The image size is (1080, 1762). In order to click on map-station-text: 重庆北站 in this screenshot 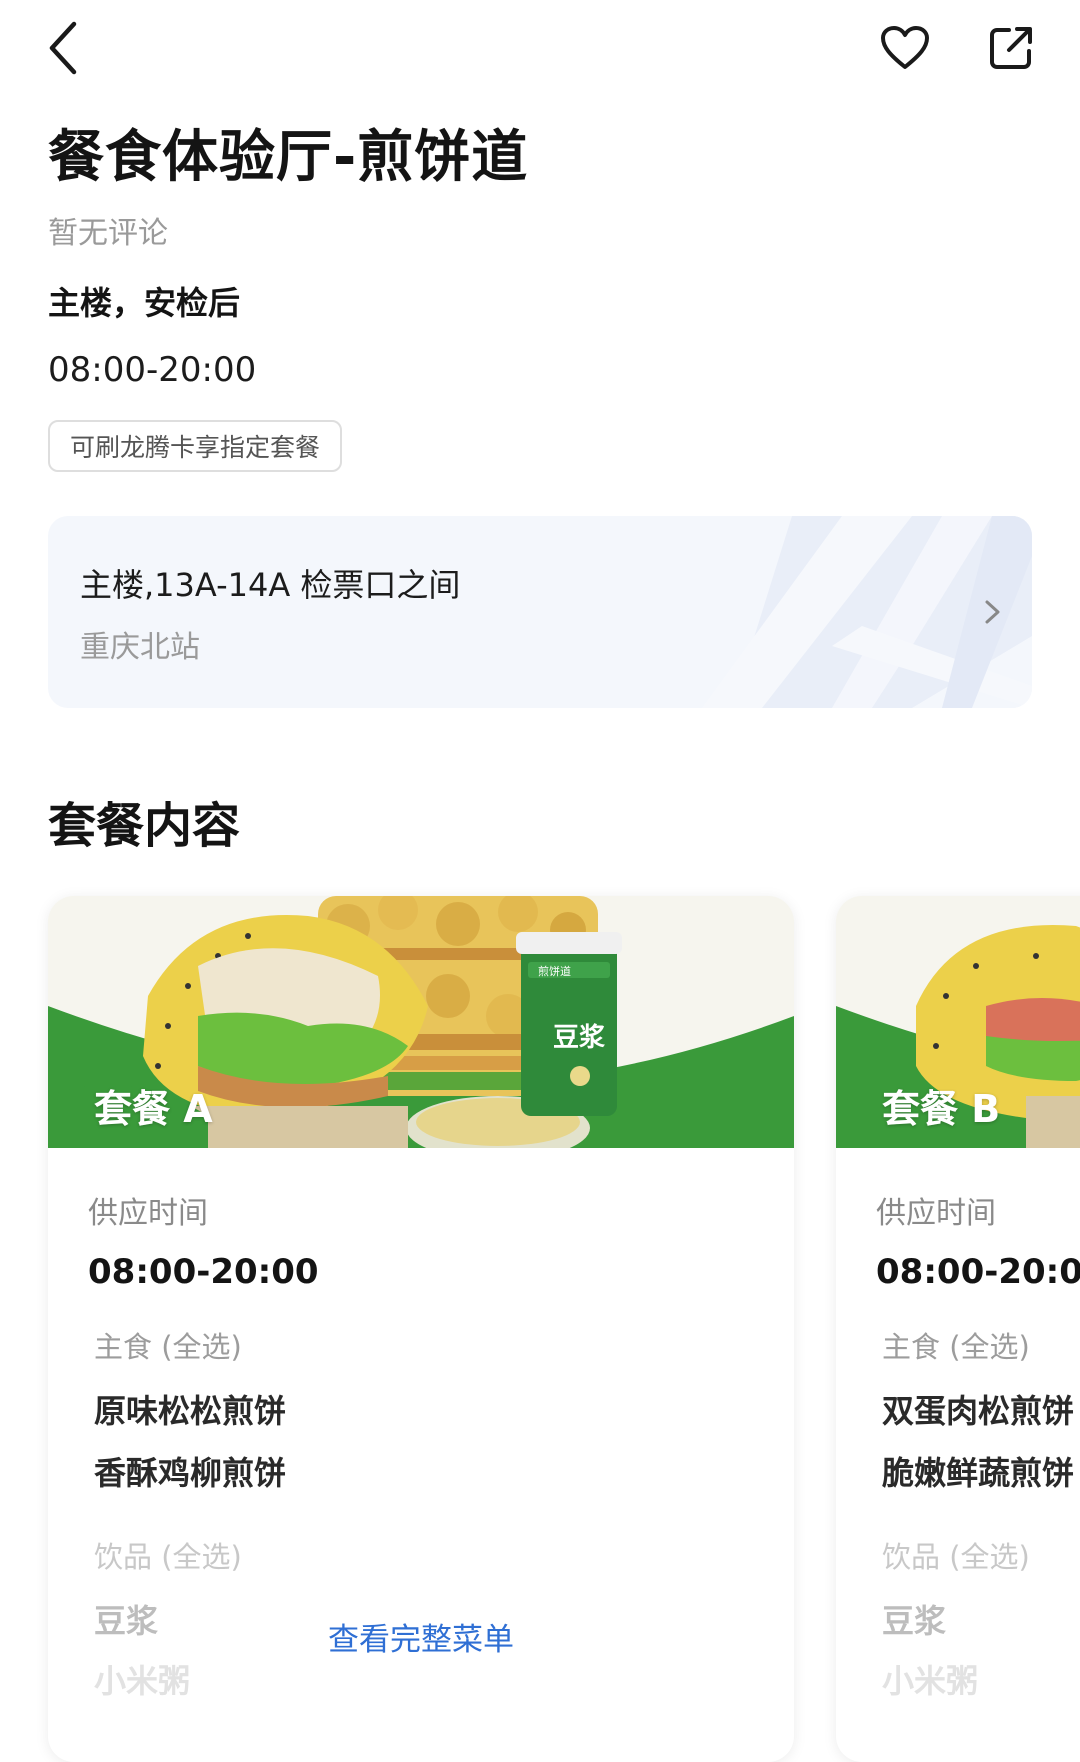, I will do `click(140, 647)`.